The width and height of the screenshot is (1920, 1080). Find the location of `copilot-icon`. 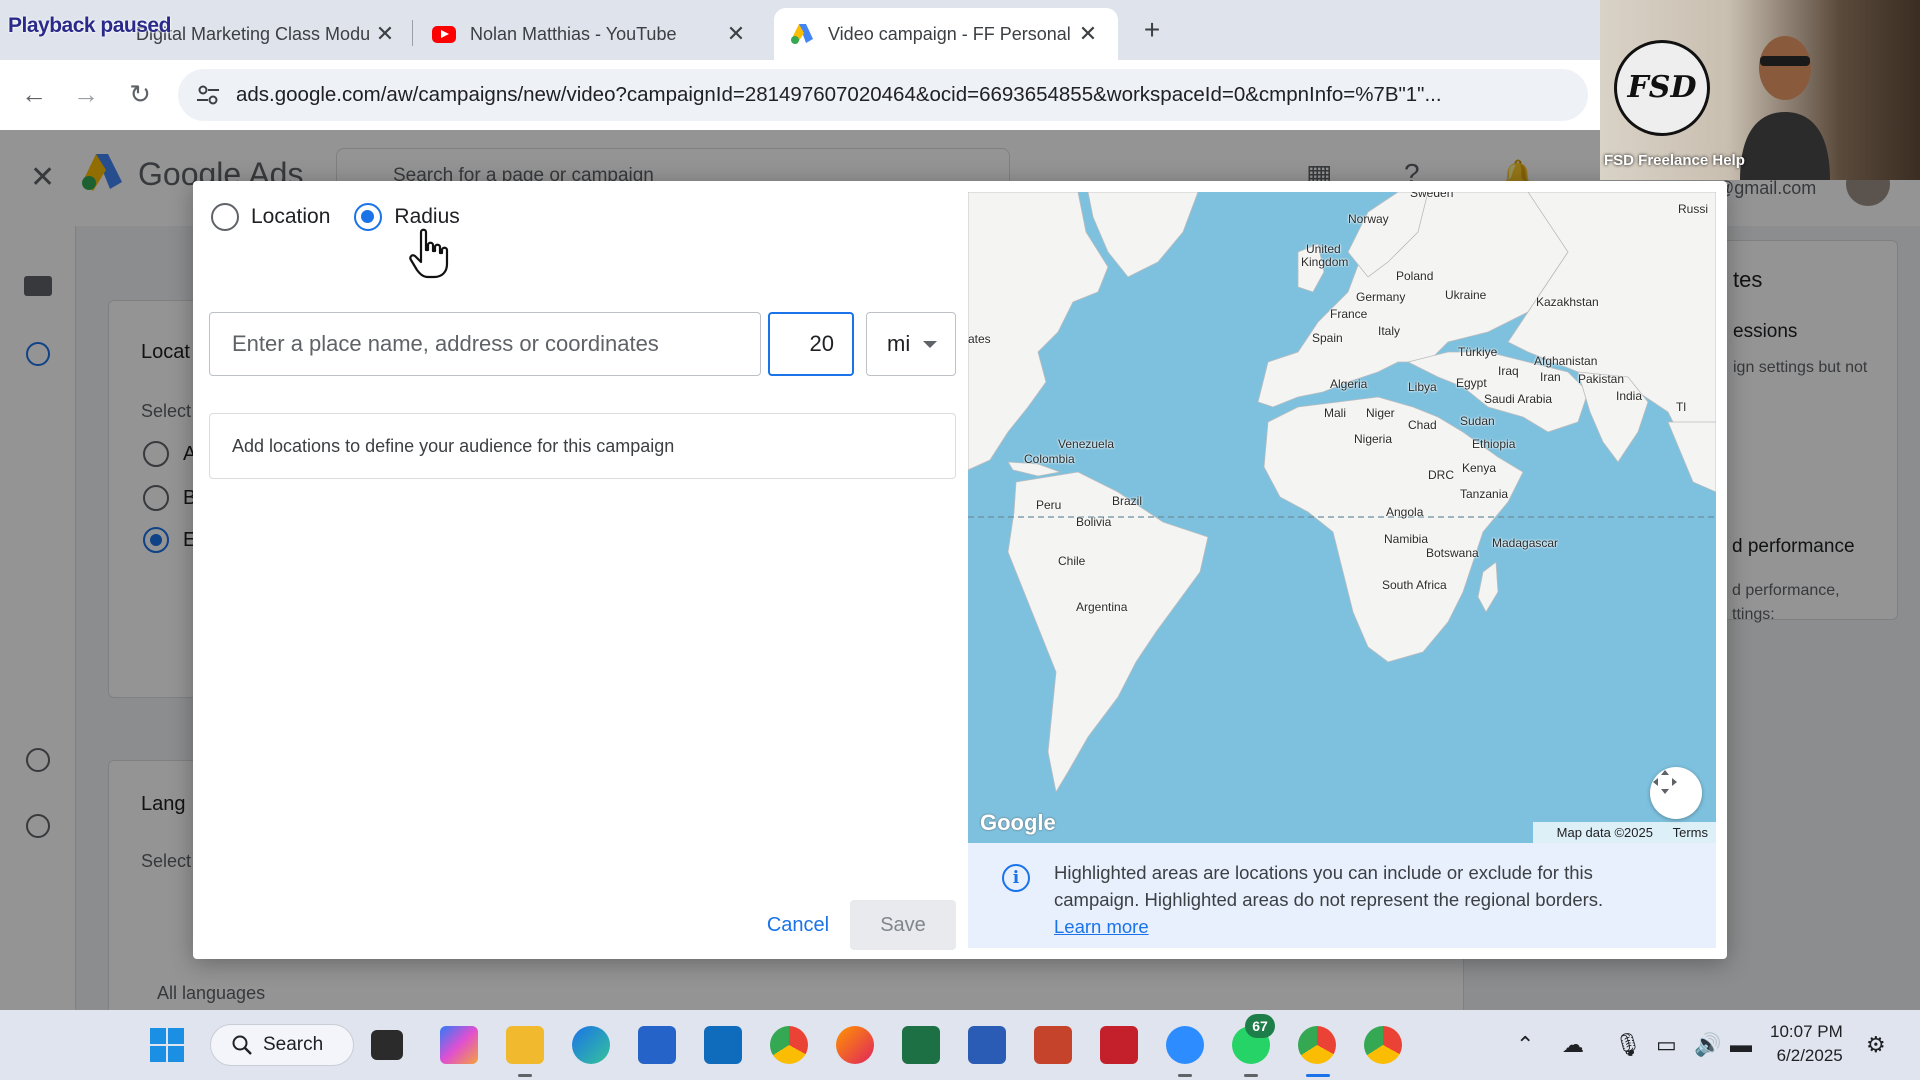

copilot-icon is located at coordinates (459, 1045).